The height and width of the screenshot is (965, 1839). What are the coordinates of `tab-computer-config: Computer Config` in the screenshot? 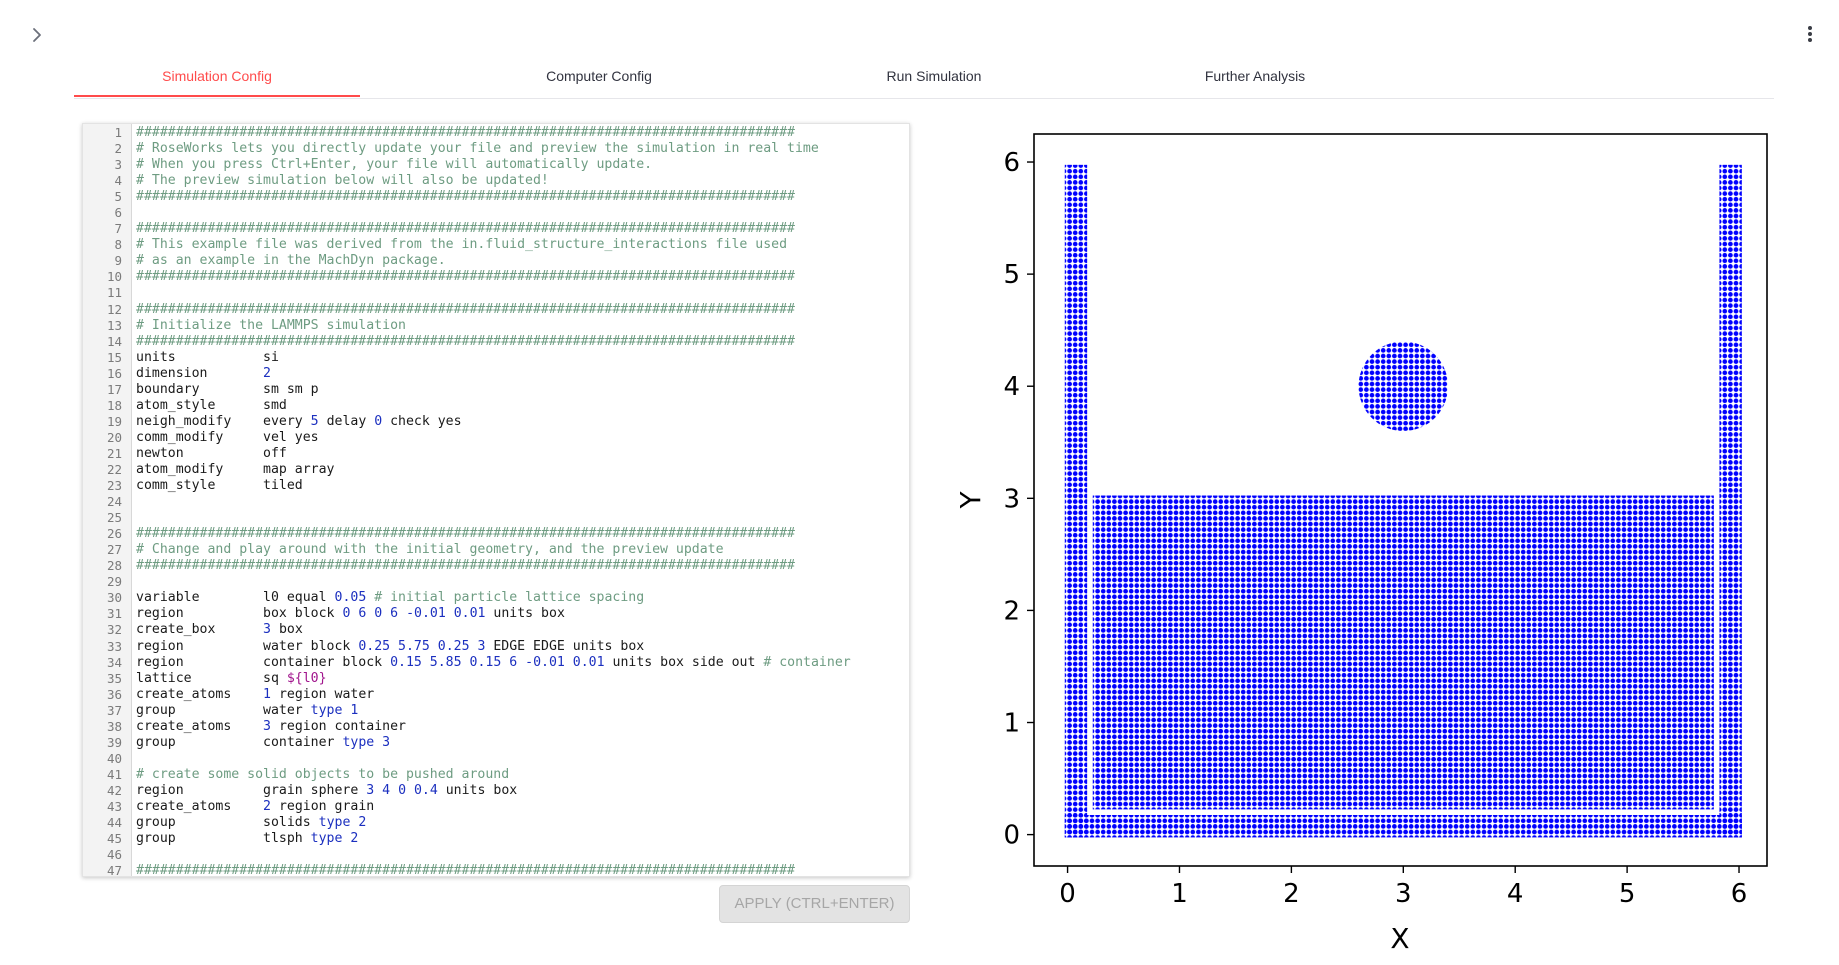 It's located at (599, 79).